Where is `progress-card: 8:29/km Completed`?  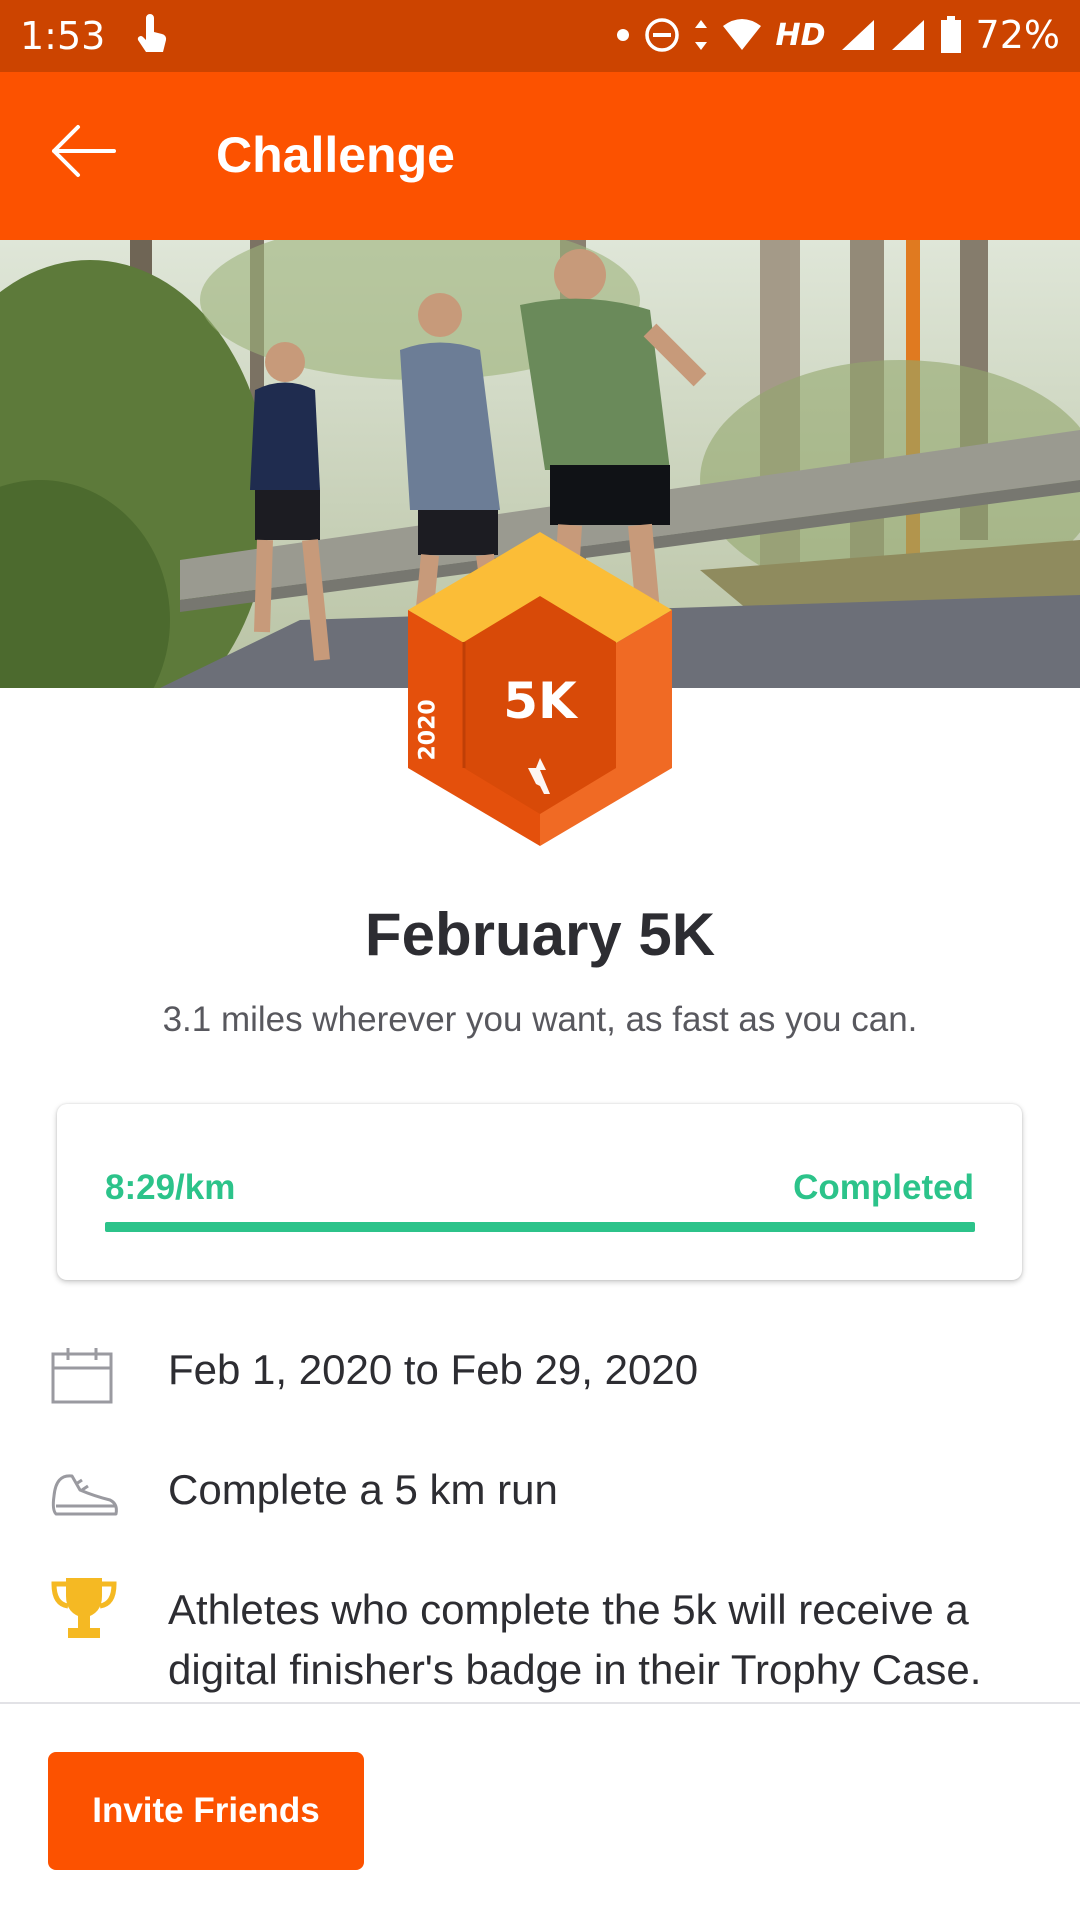
progress-card: 8:29/km Completed is located at coordinates (539, 1192).